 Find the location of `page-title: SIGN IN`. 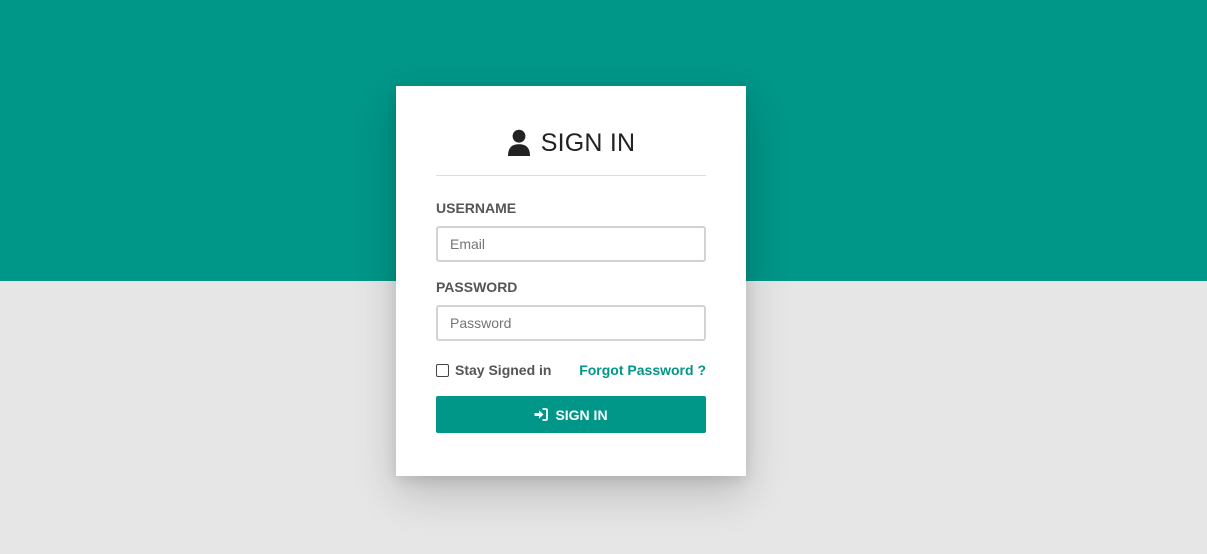

page-title: SIGN IN is located at coordinates (588, 142).